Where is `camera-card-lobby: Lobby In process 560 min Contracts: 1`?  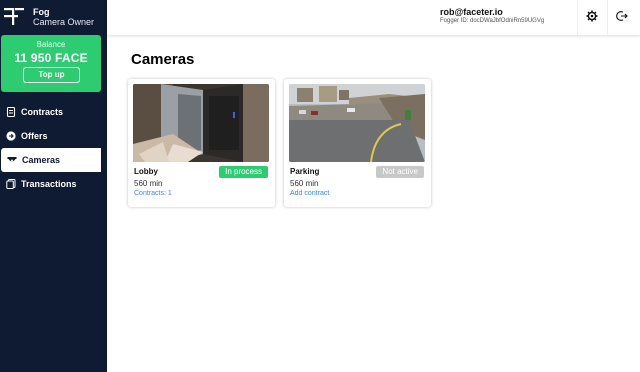 camera-card-lobby: Lobby In process 560 min Contracts: 1 is located at coordinates (201, 143).